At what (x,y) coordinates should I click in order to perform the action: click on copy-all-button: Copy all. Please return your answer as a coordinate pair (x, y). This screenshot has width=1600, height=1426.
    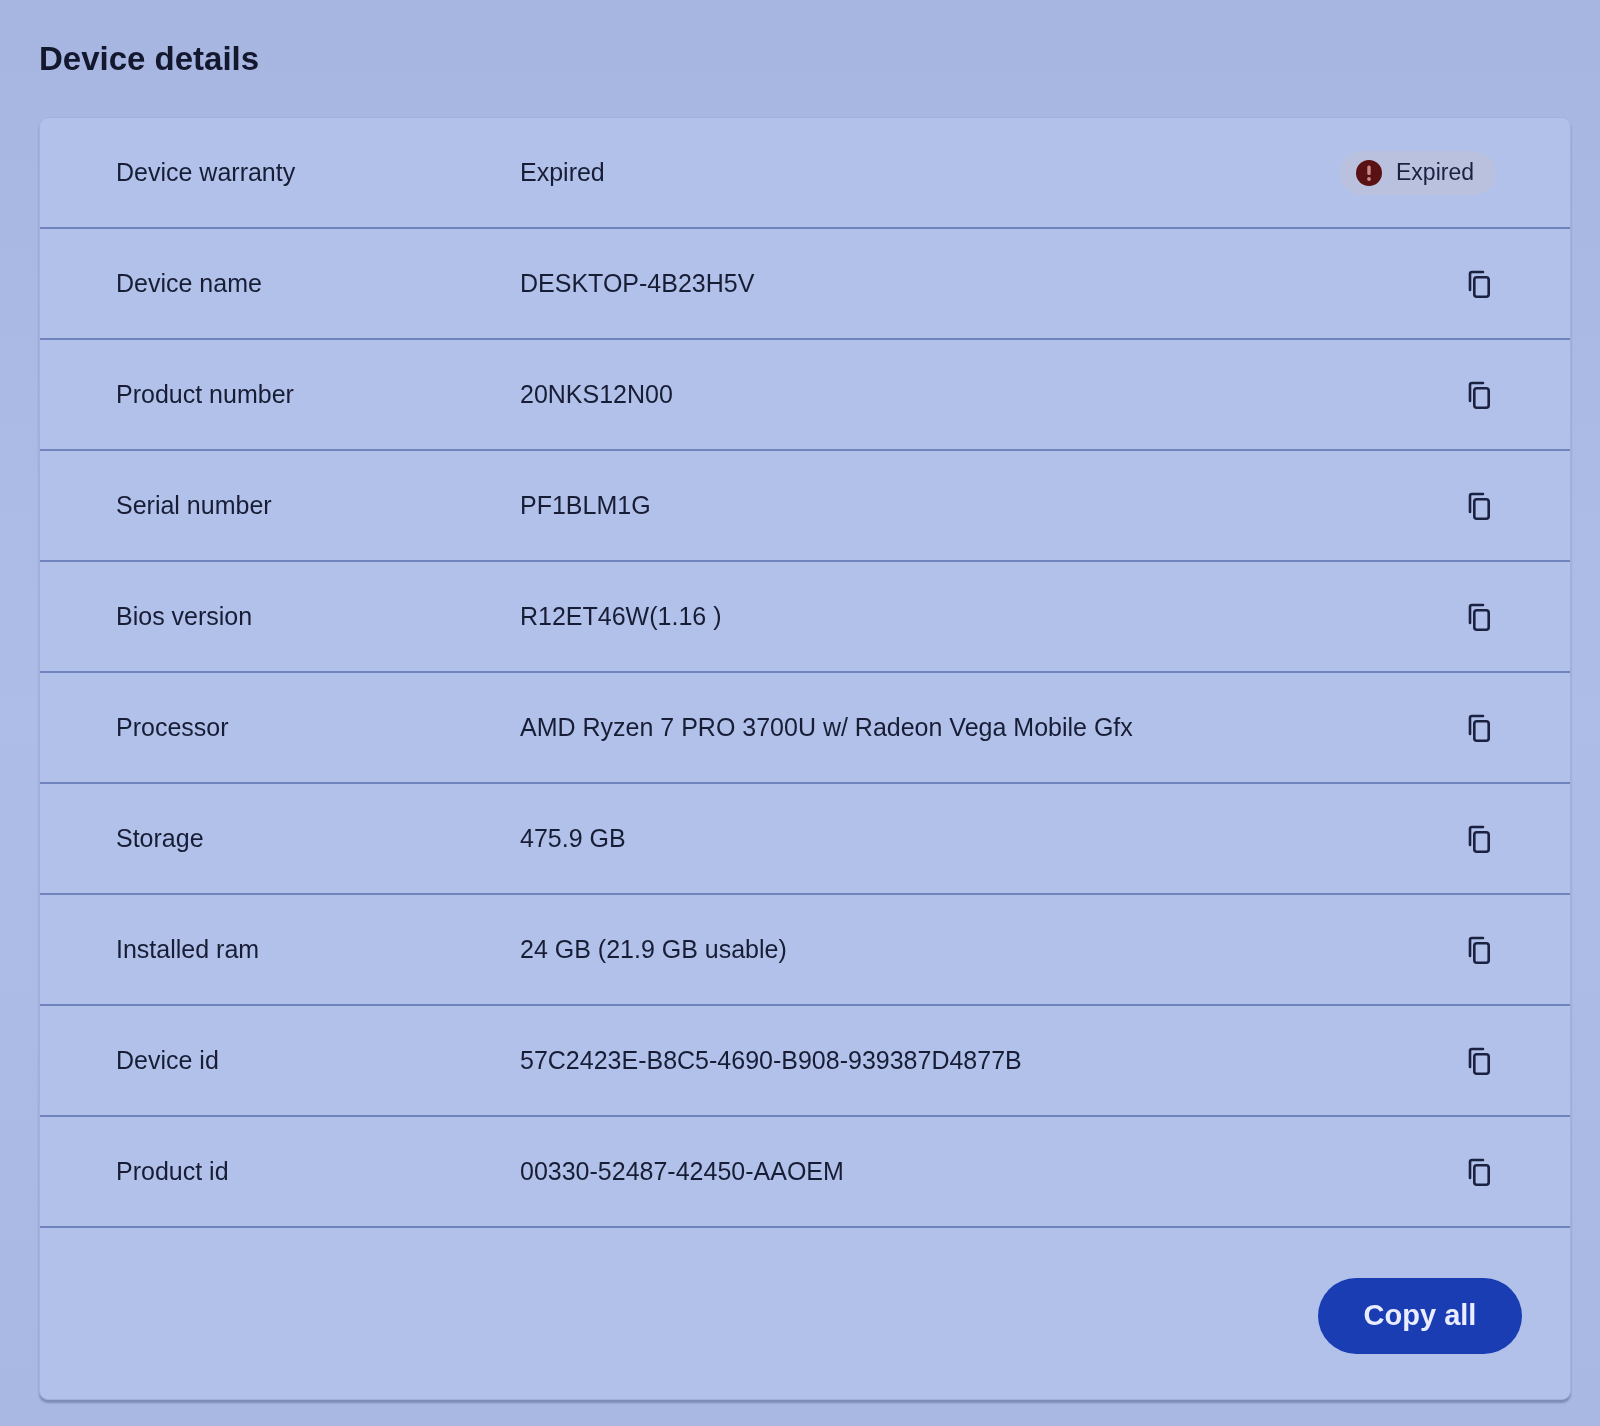
    Looking at the image, I should click on (1420, 1315).